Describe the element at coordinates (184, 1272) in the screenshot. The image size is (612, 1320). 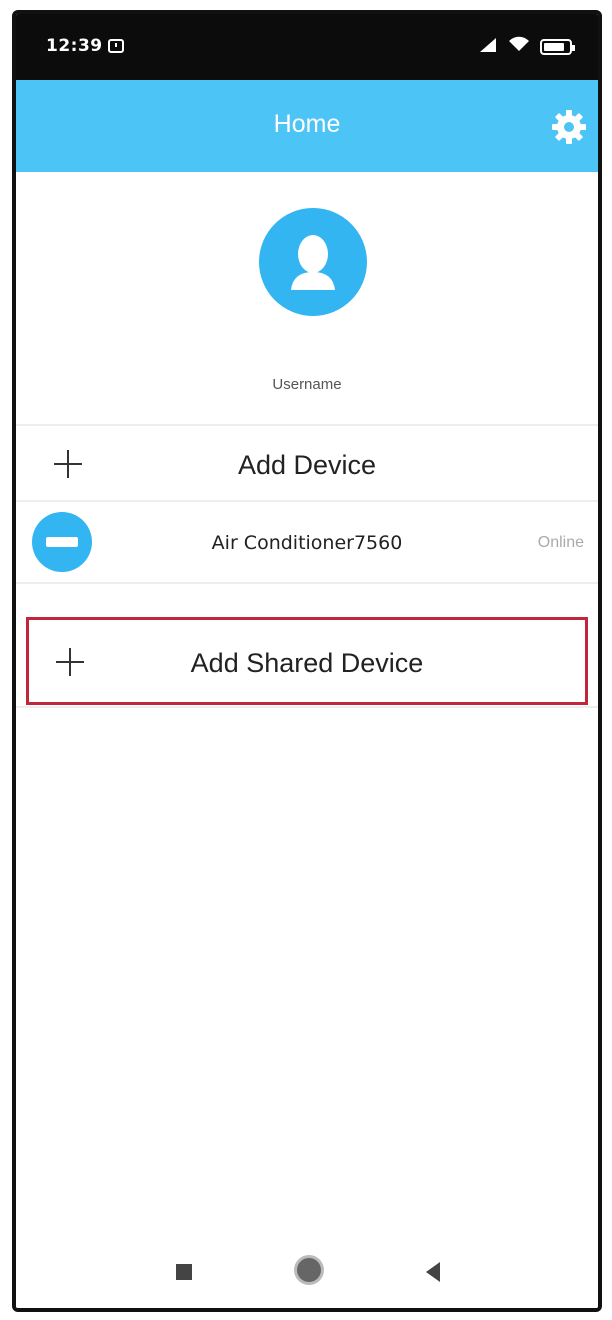
I see `square-recents-icon` at that location.